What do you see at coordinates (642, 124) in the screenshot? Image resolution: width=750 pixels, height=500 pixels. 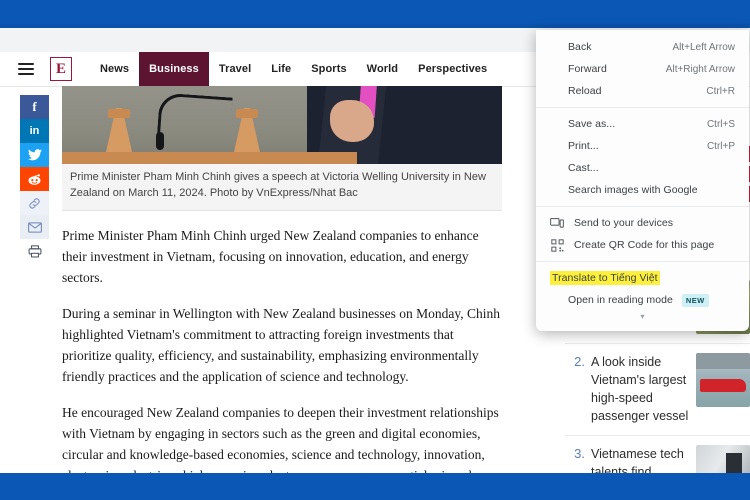 I see `menu-item-save-as: Save as... Ctrl+S` at bounding box center [642, 124].